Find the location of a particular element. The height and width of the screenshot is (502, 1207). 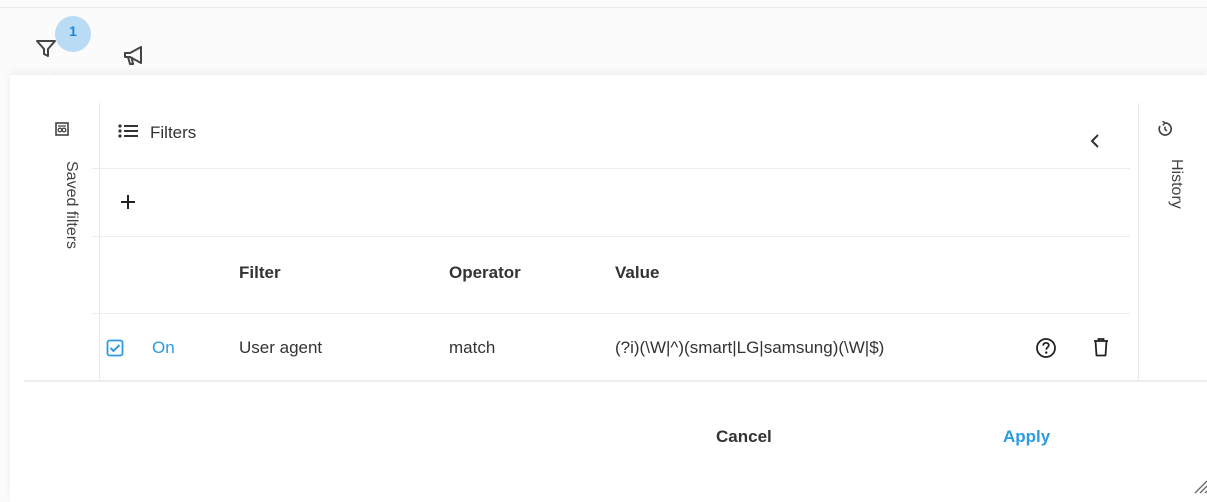

filters-header is located at coordinates (611, 136).